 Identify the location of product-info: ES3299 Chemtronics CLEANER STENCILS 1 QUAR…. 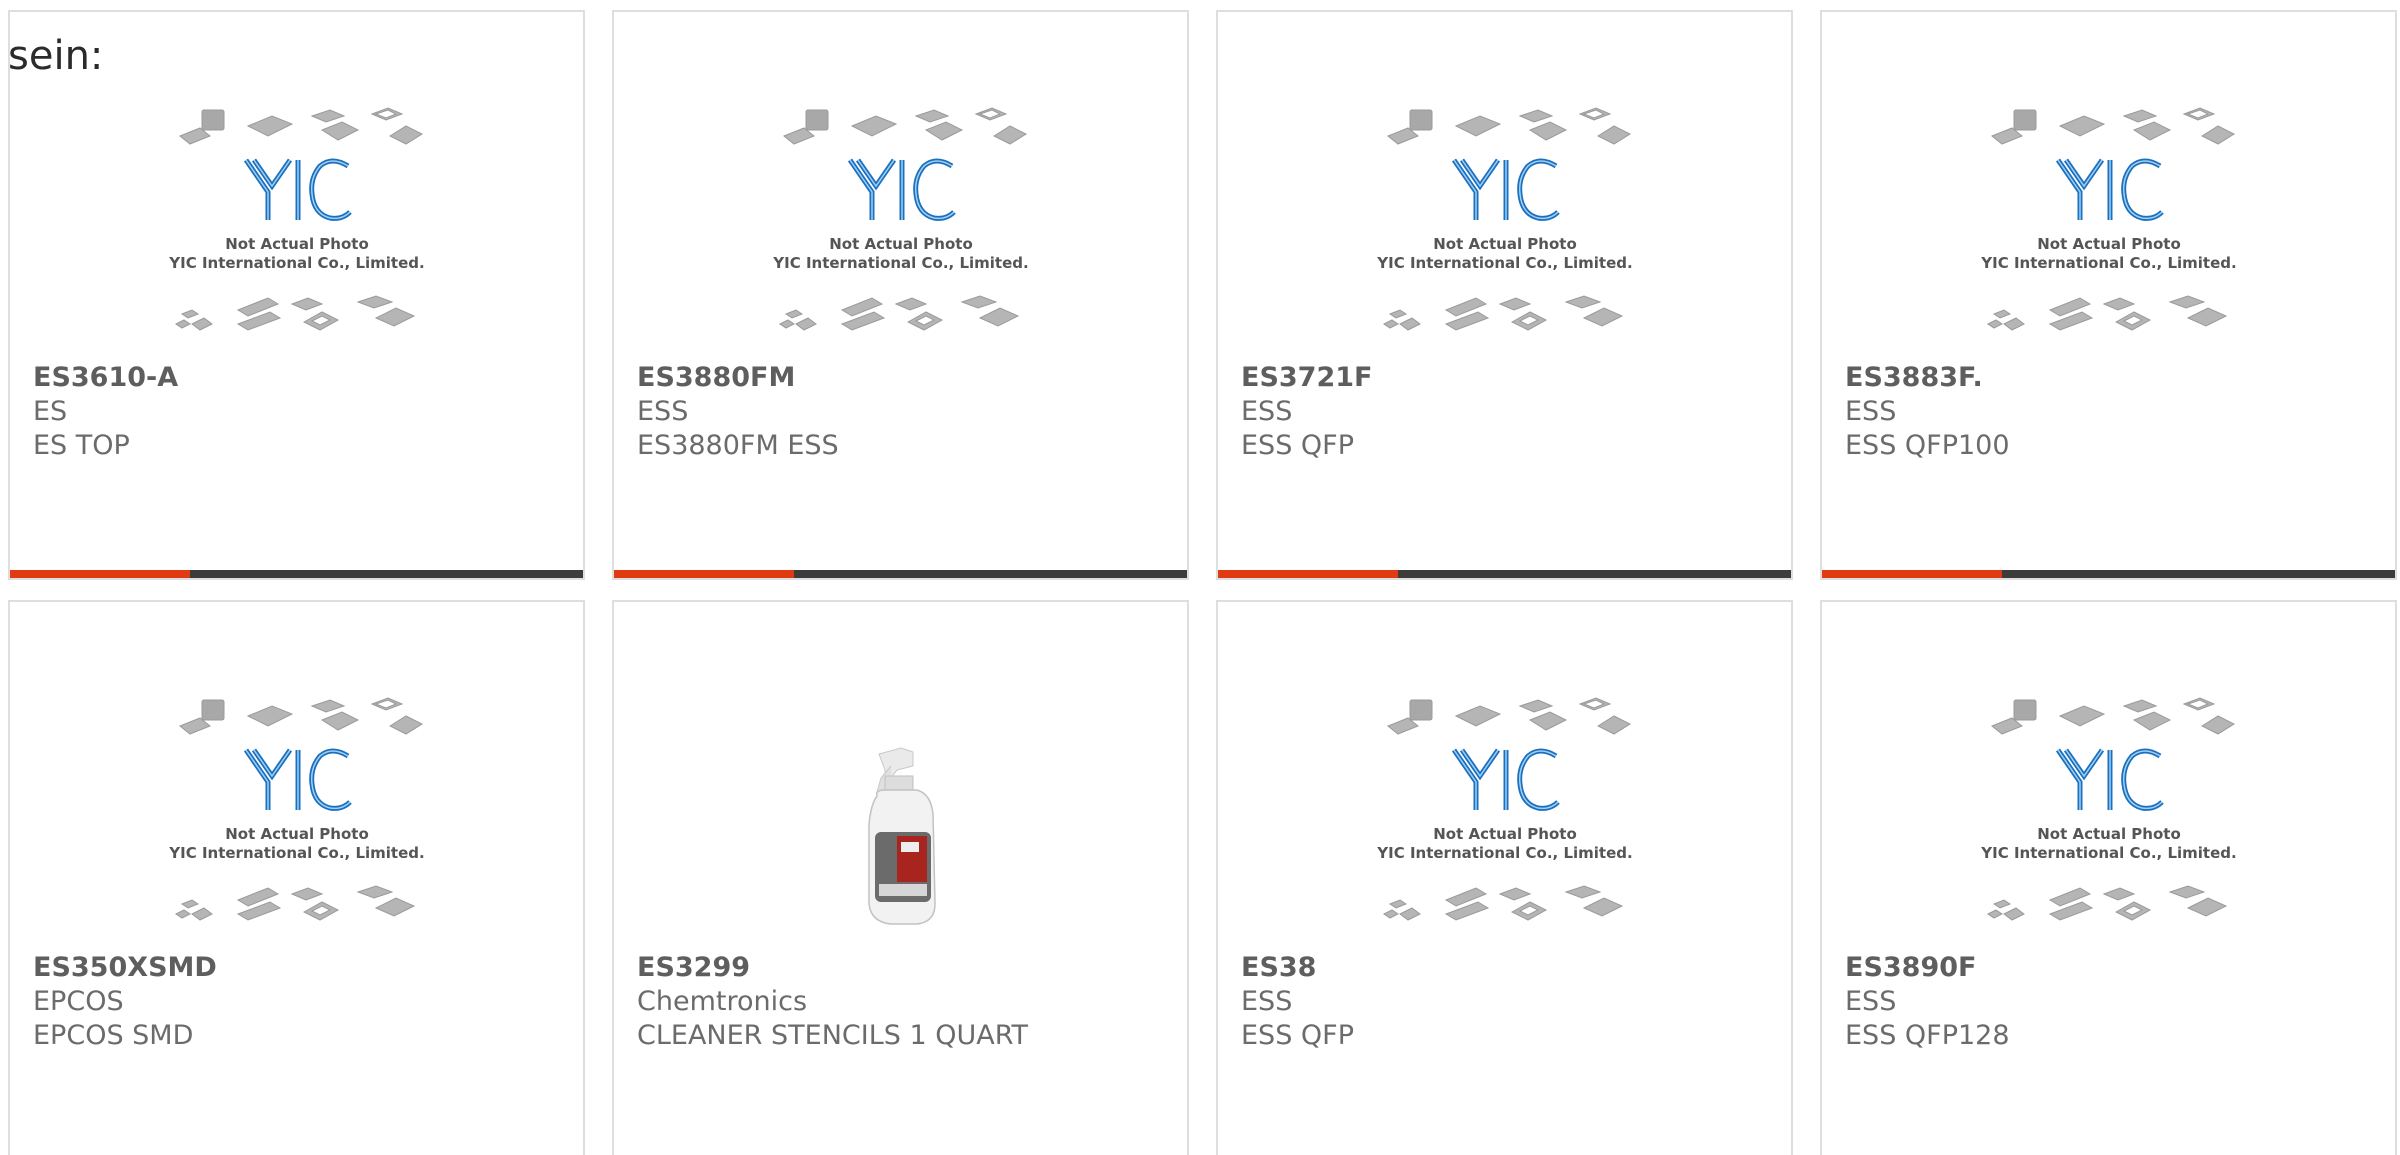
(832, 1002).